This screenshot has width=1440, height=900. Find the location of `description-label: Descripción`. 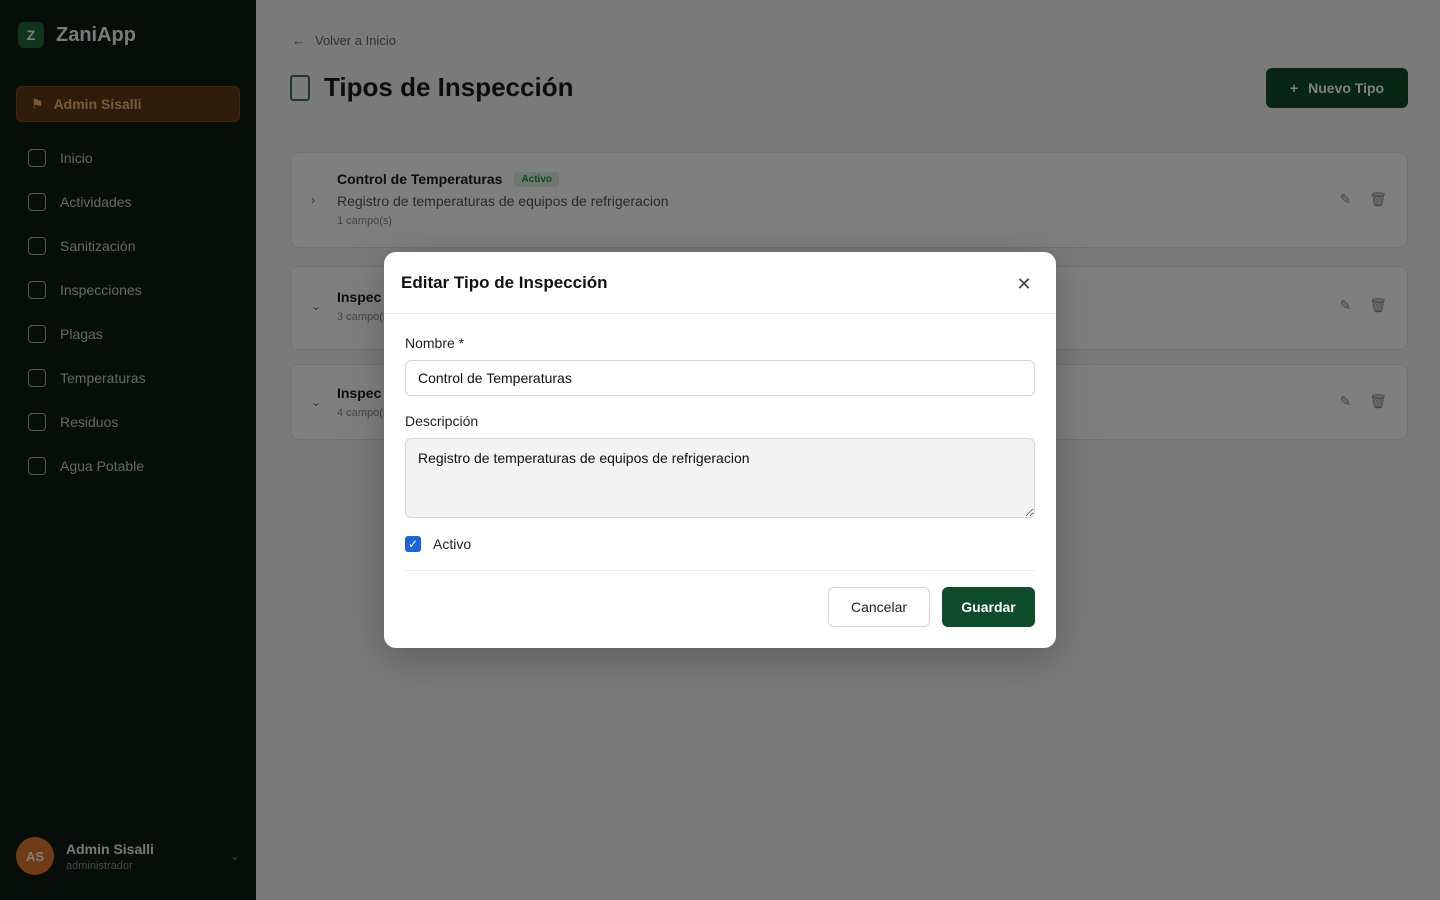

description-label: Descripción is located at coordinates (442, 421).